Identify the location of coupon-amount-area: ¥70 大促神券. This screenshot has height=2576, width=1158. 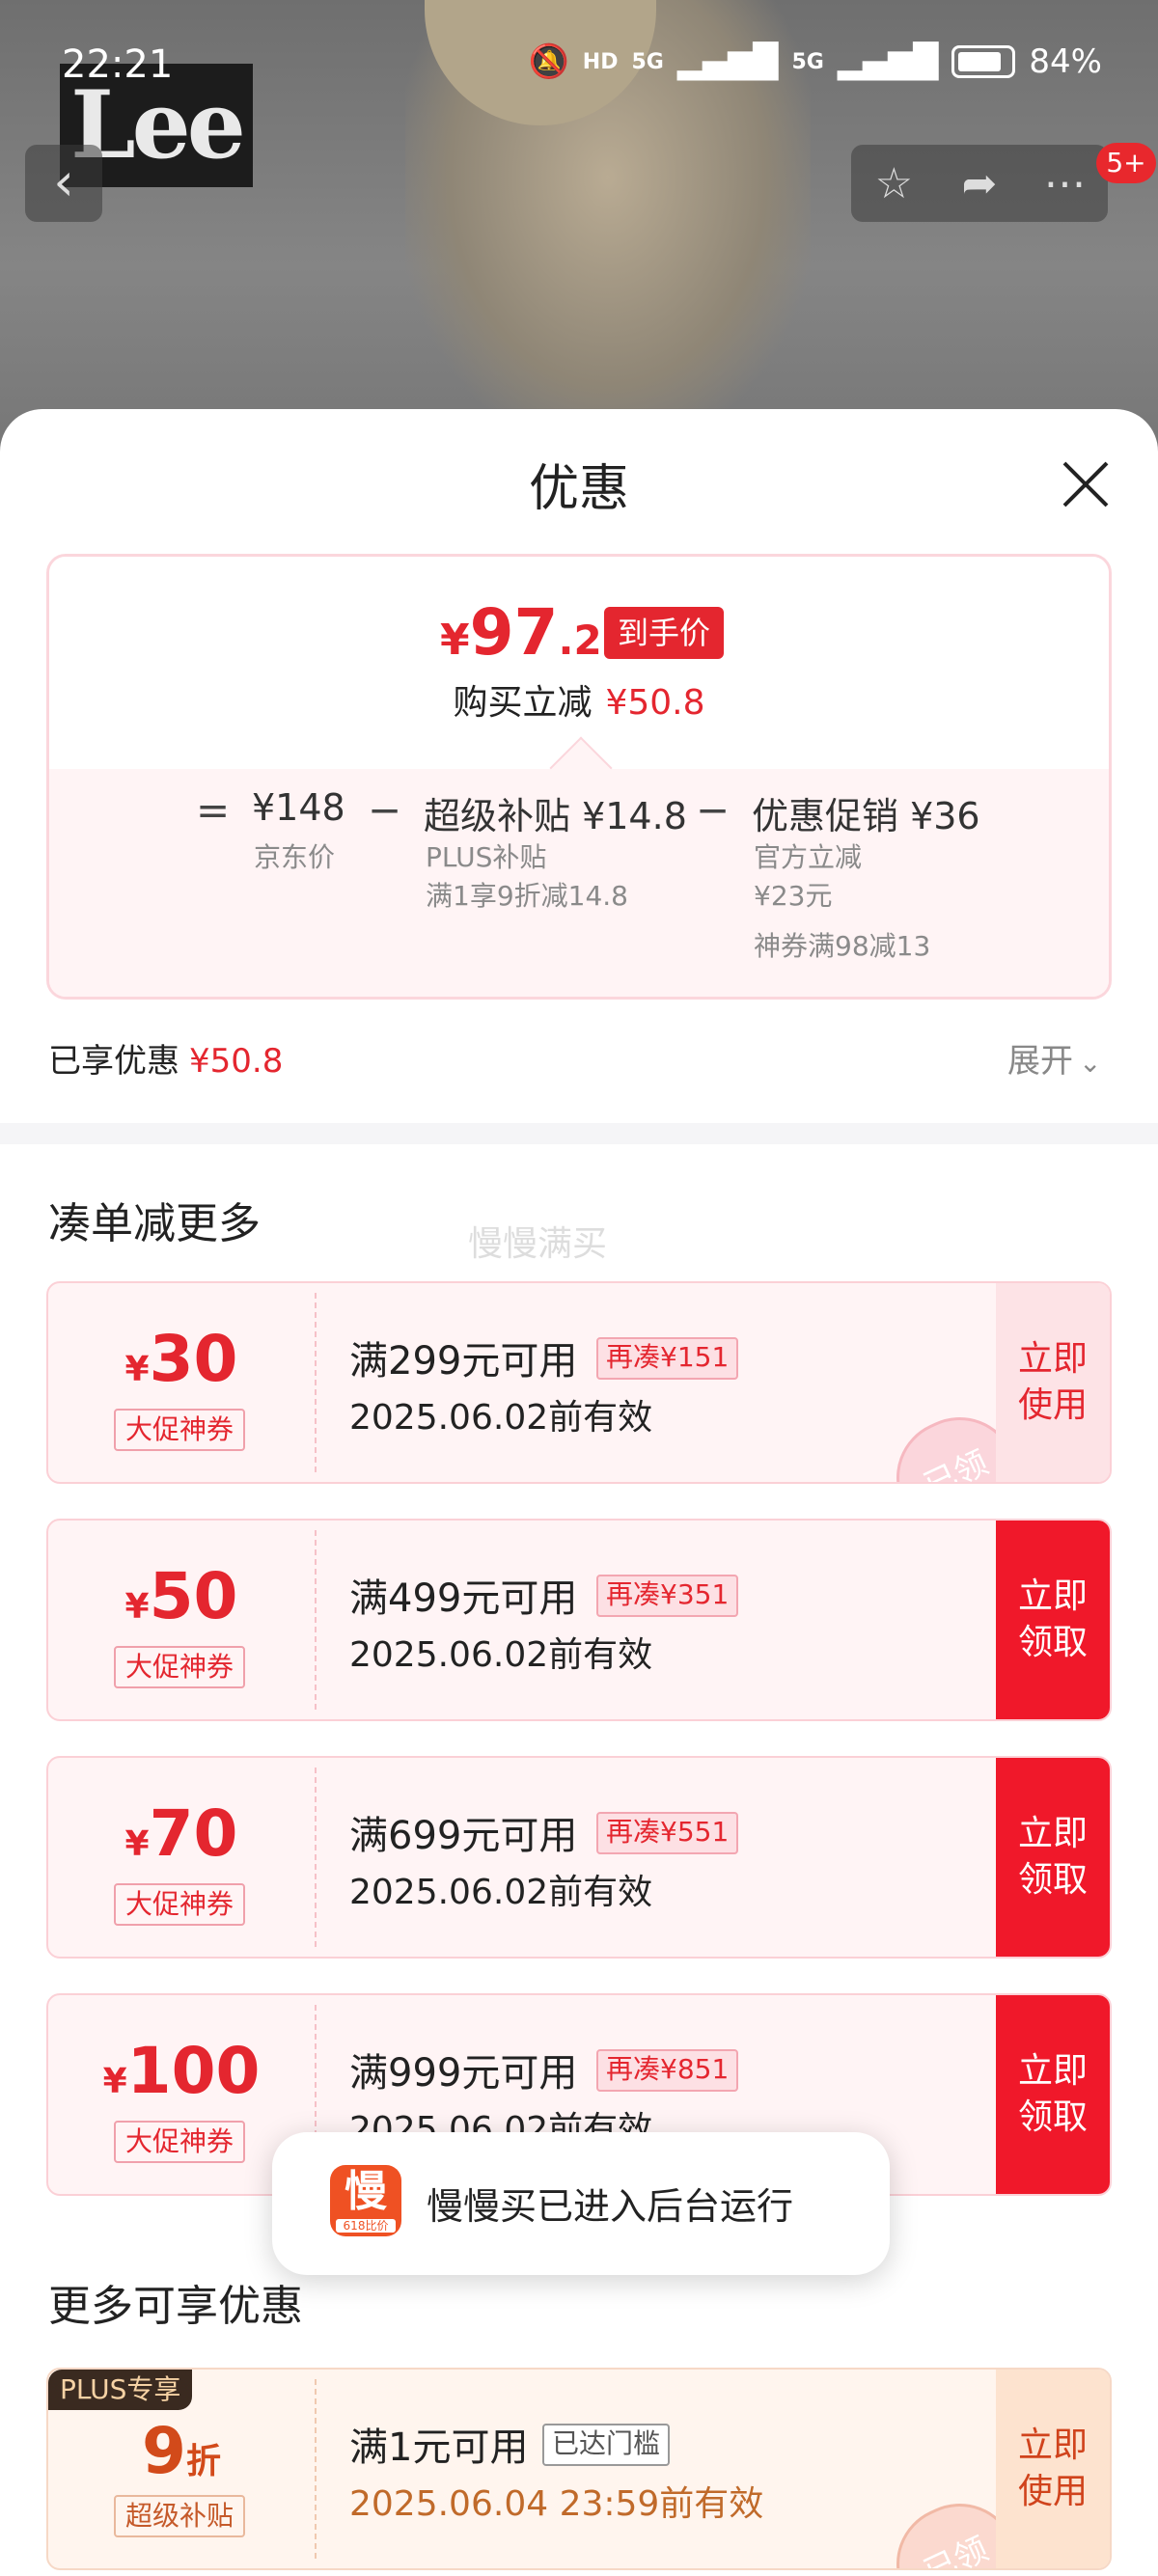
(181, 1858).